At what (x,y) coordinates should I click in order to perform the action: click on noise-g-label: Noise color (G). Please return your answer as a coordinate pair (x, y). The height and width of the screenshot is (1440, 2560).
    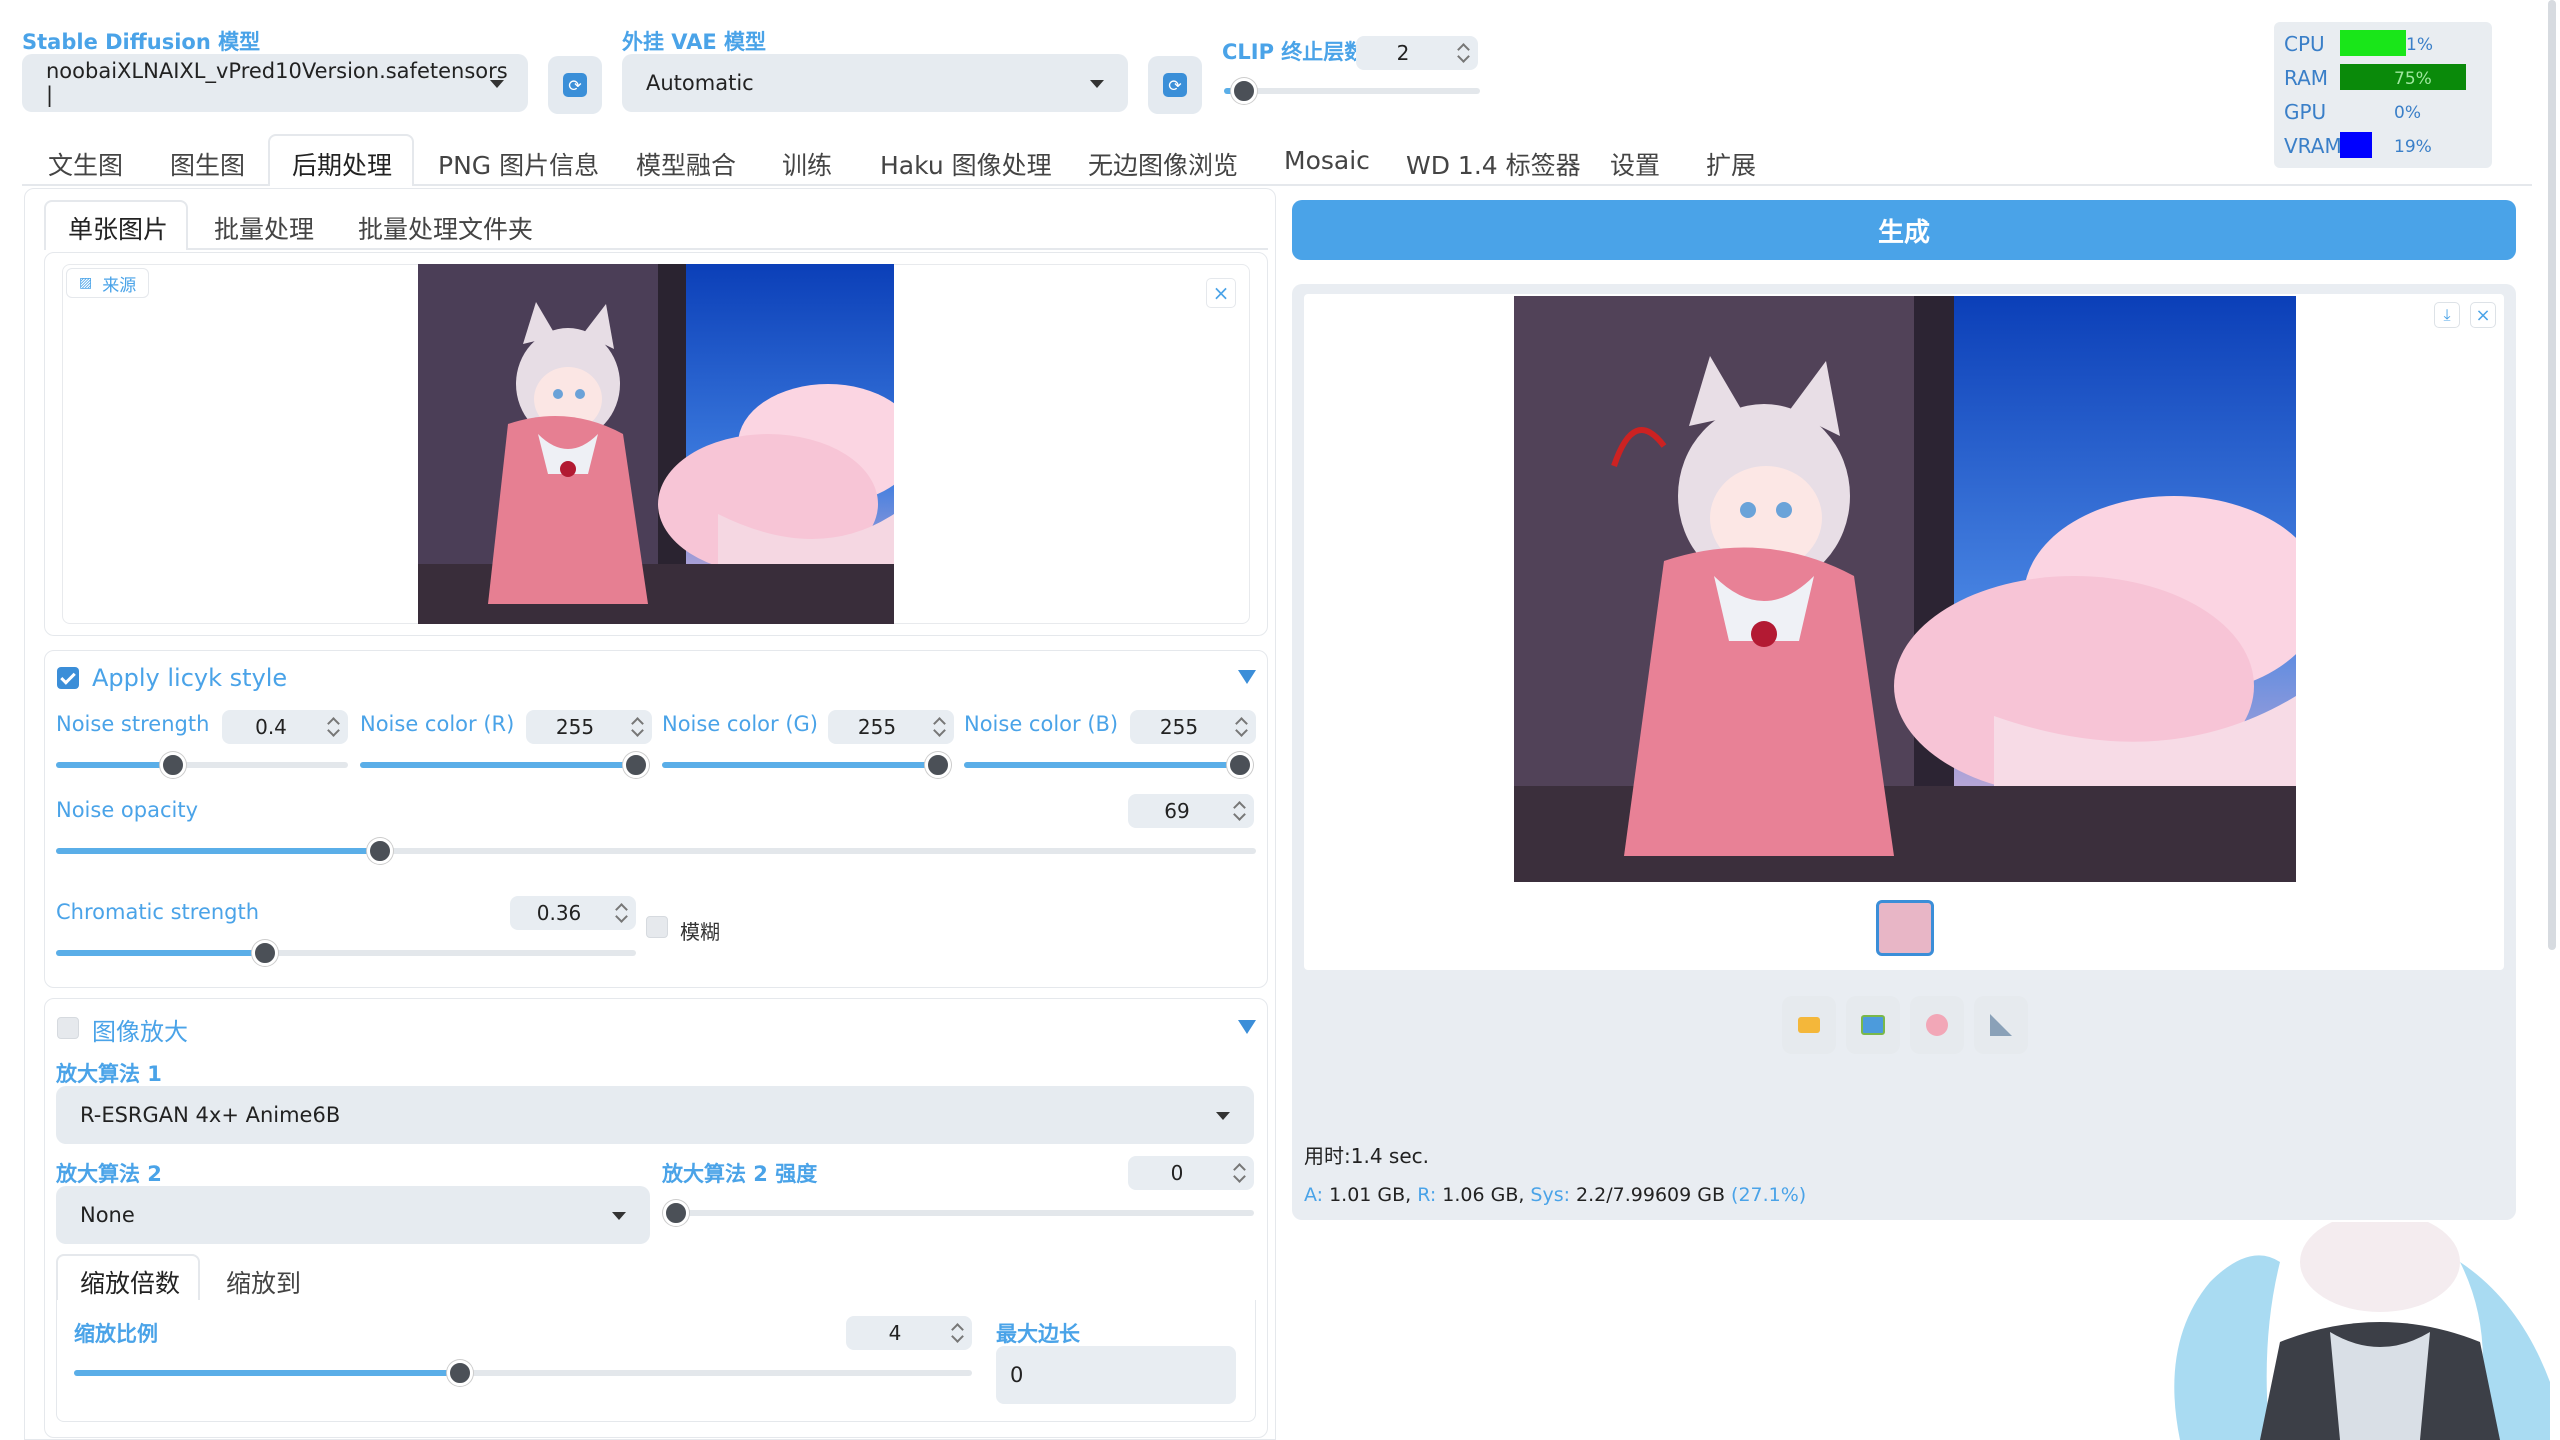
    Looking at the image, I should click on (740, 724).